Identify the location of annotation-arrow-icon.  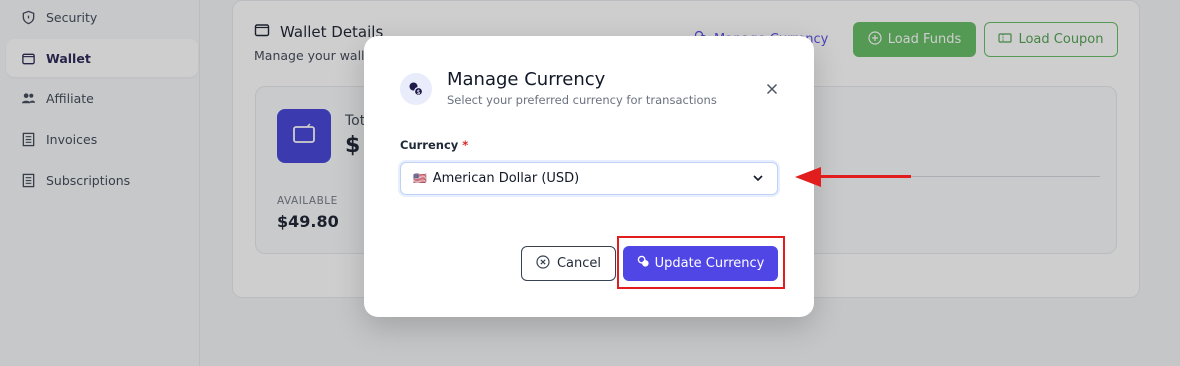
(853, 177).